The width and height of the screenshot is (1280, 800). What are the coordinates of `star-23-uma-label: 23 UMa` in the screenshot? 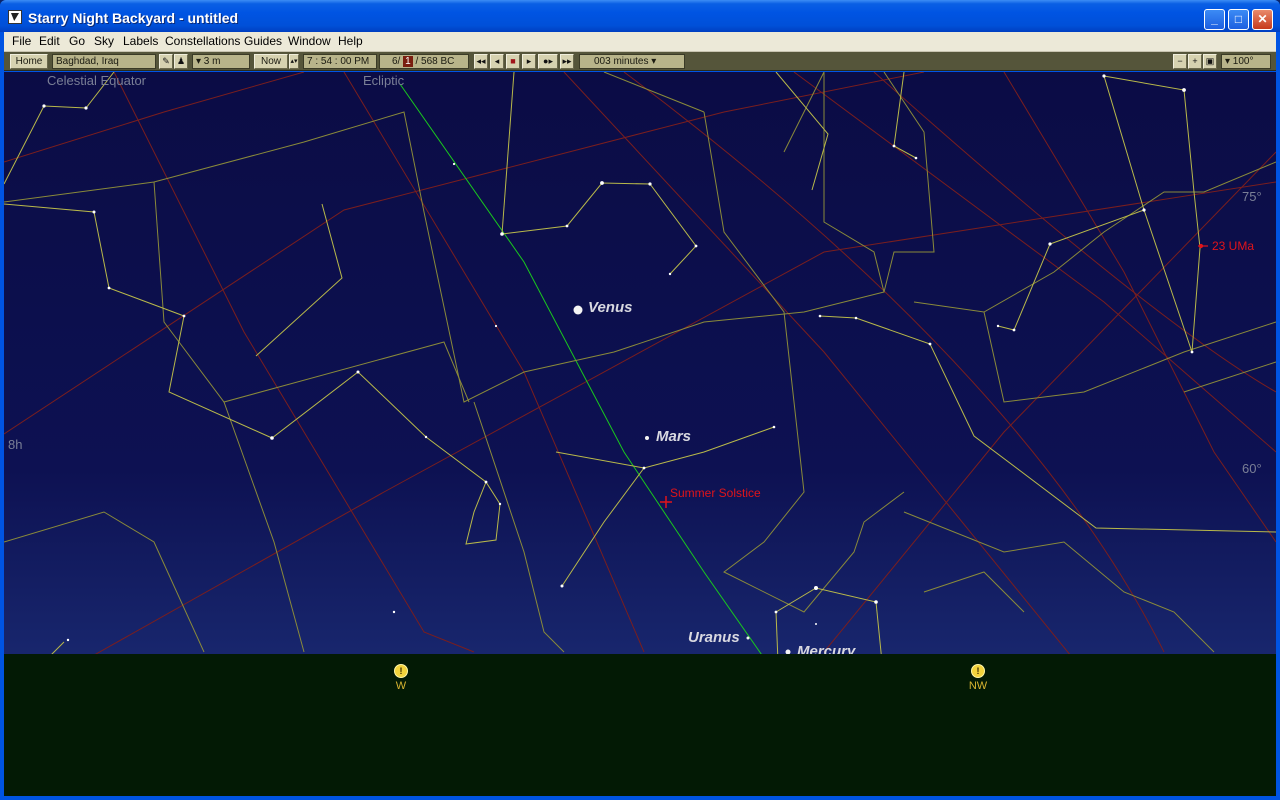 It's located at (1233, 246).